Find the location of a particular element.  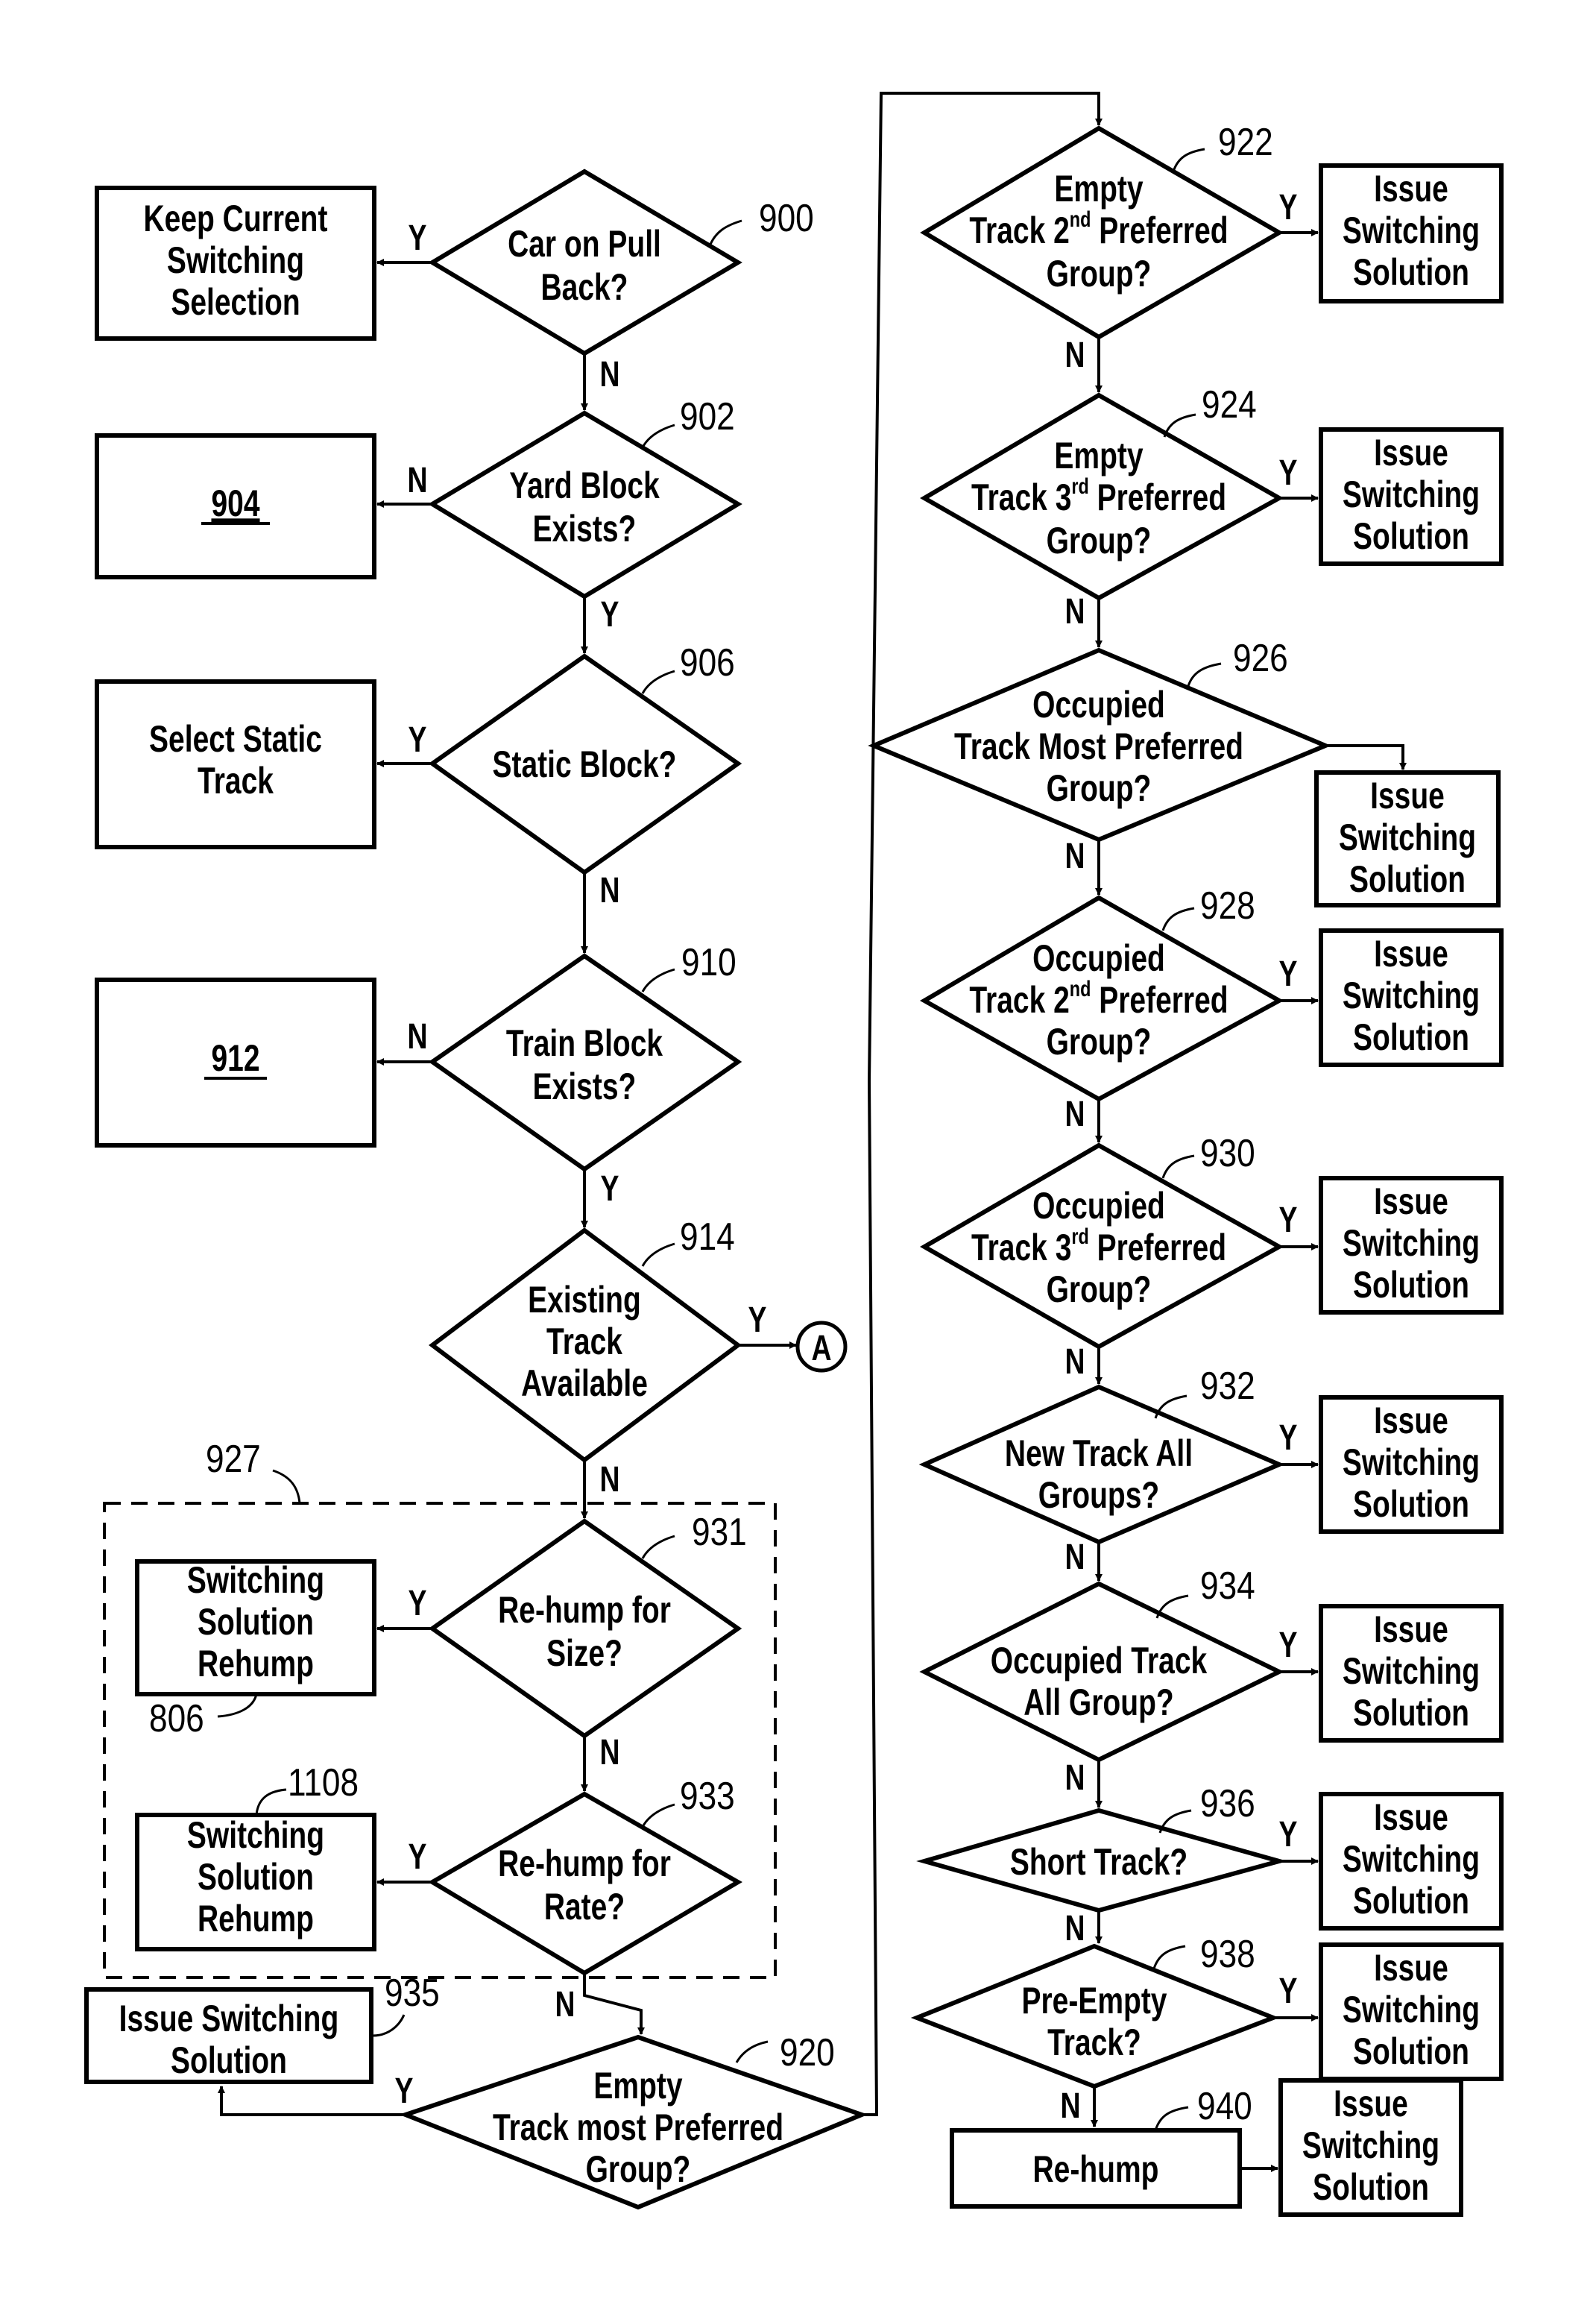

decision-928-line2-post: Preferred is located at coordinates (1159, 999).